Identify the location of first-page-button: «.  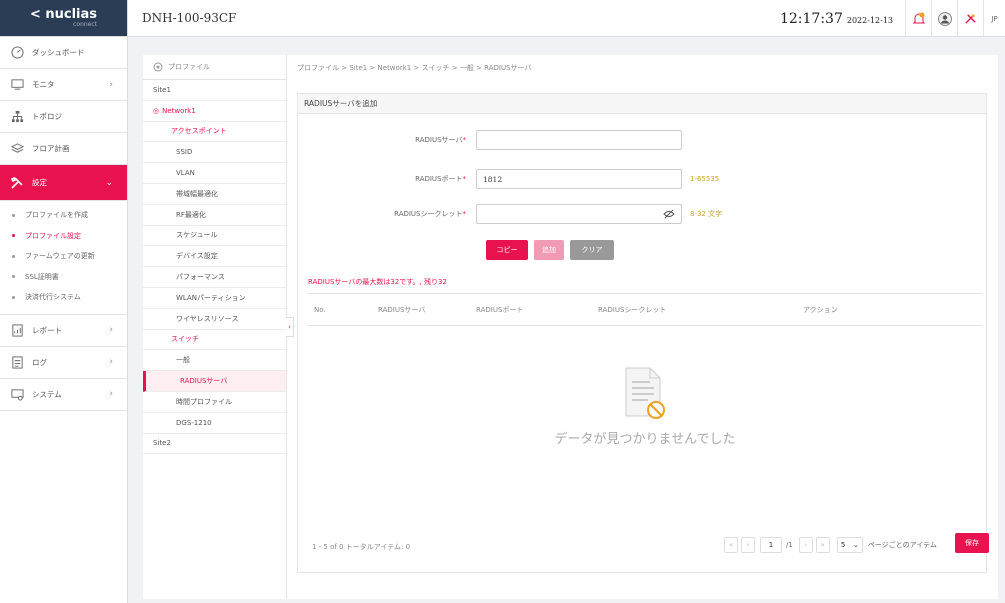
(731, 545).